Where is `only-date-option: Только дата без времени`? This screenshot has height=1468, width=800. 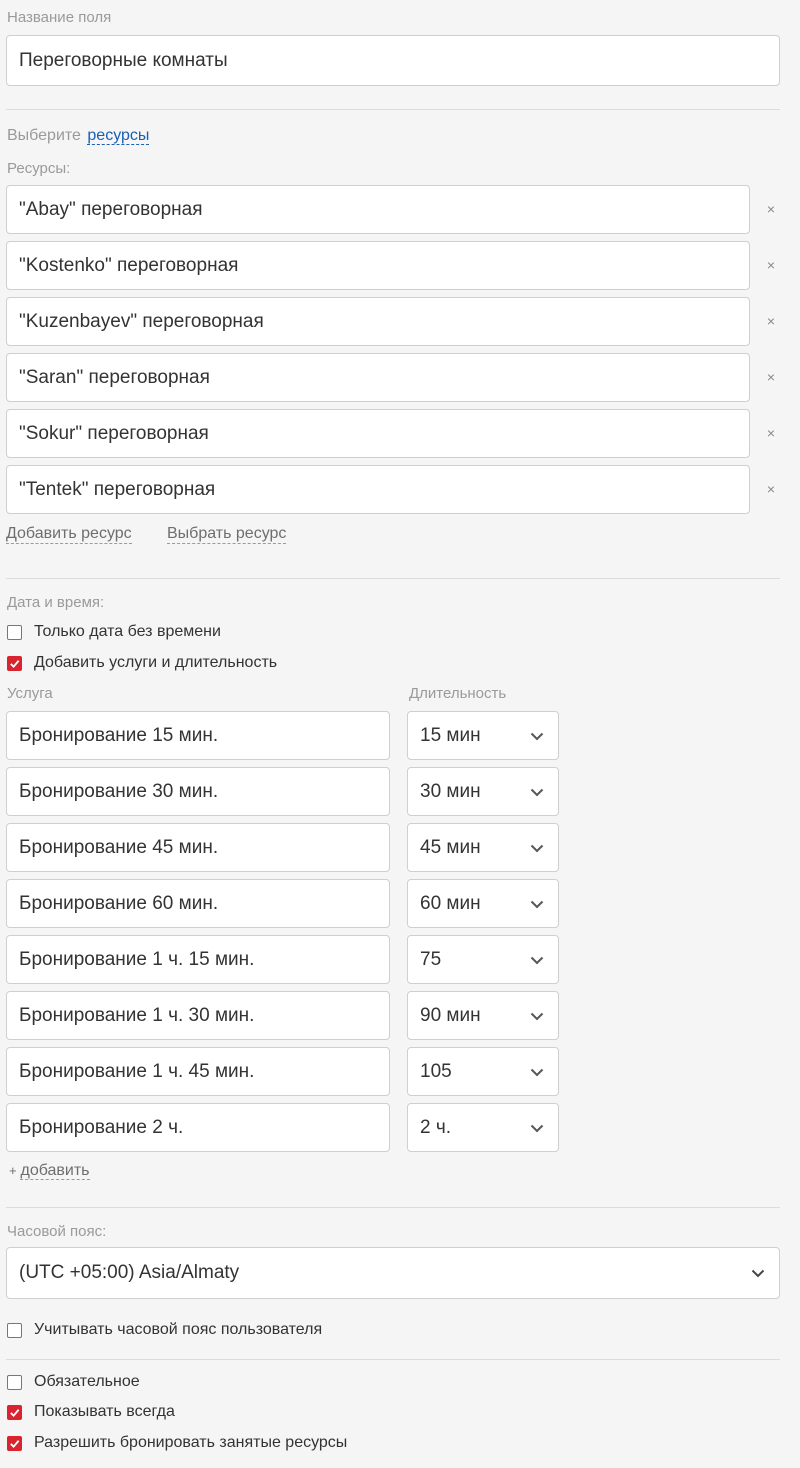 only-date-option: Только дата без времени is located at coordinates (114, 632).